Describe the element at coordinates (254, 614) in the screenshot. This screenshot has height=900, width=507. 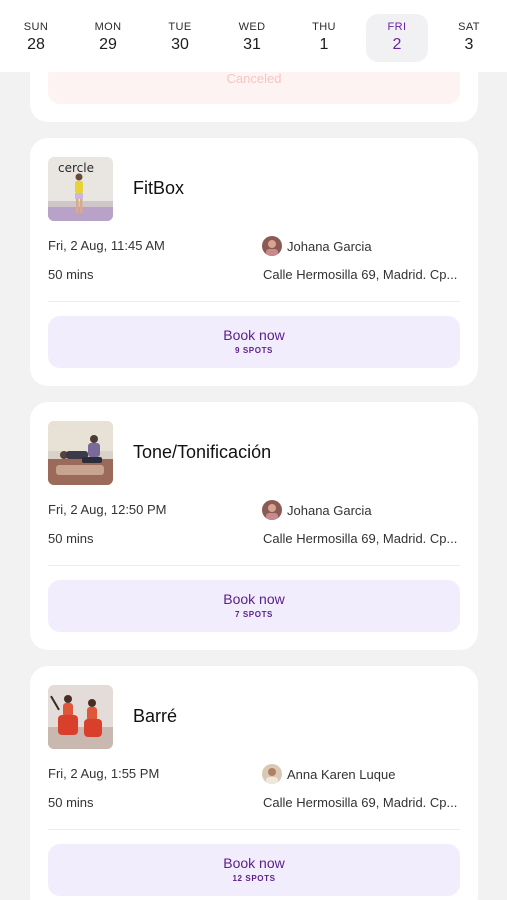
I see `spots-count: 7 SPOTS` at that location.